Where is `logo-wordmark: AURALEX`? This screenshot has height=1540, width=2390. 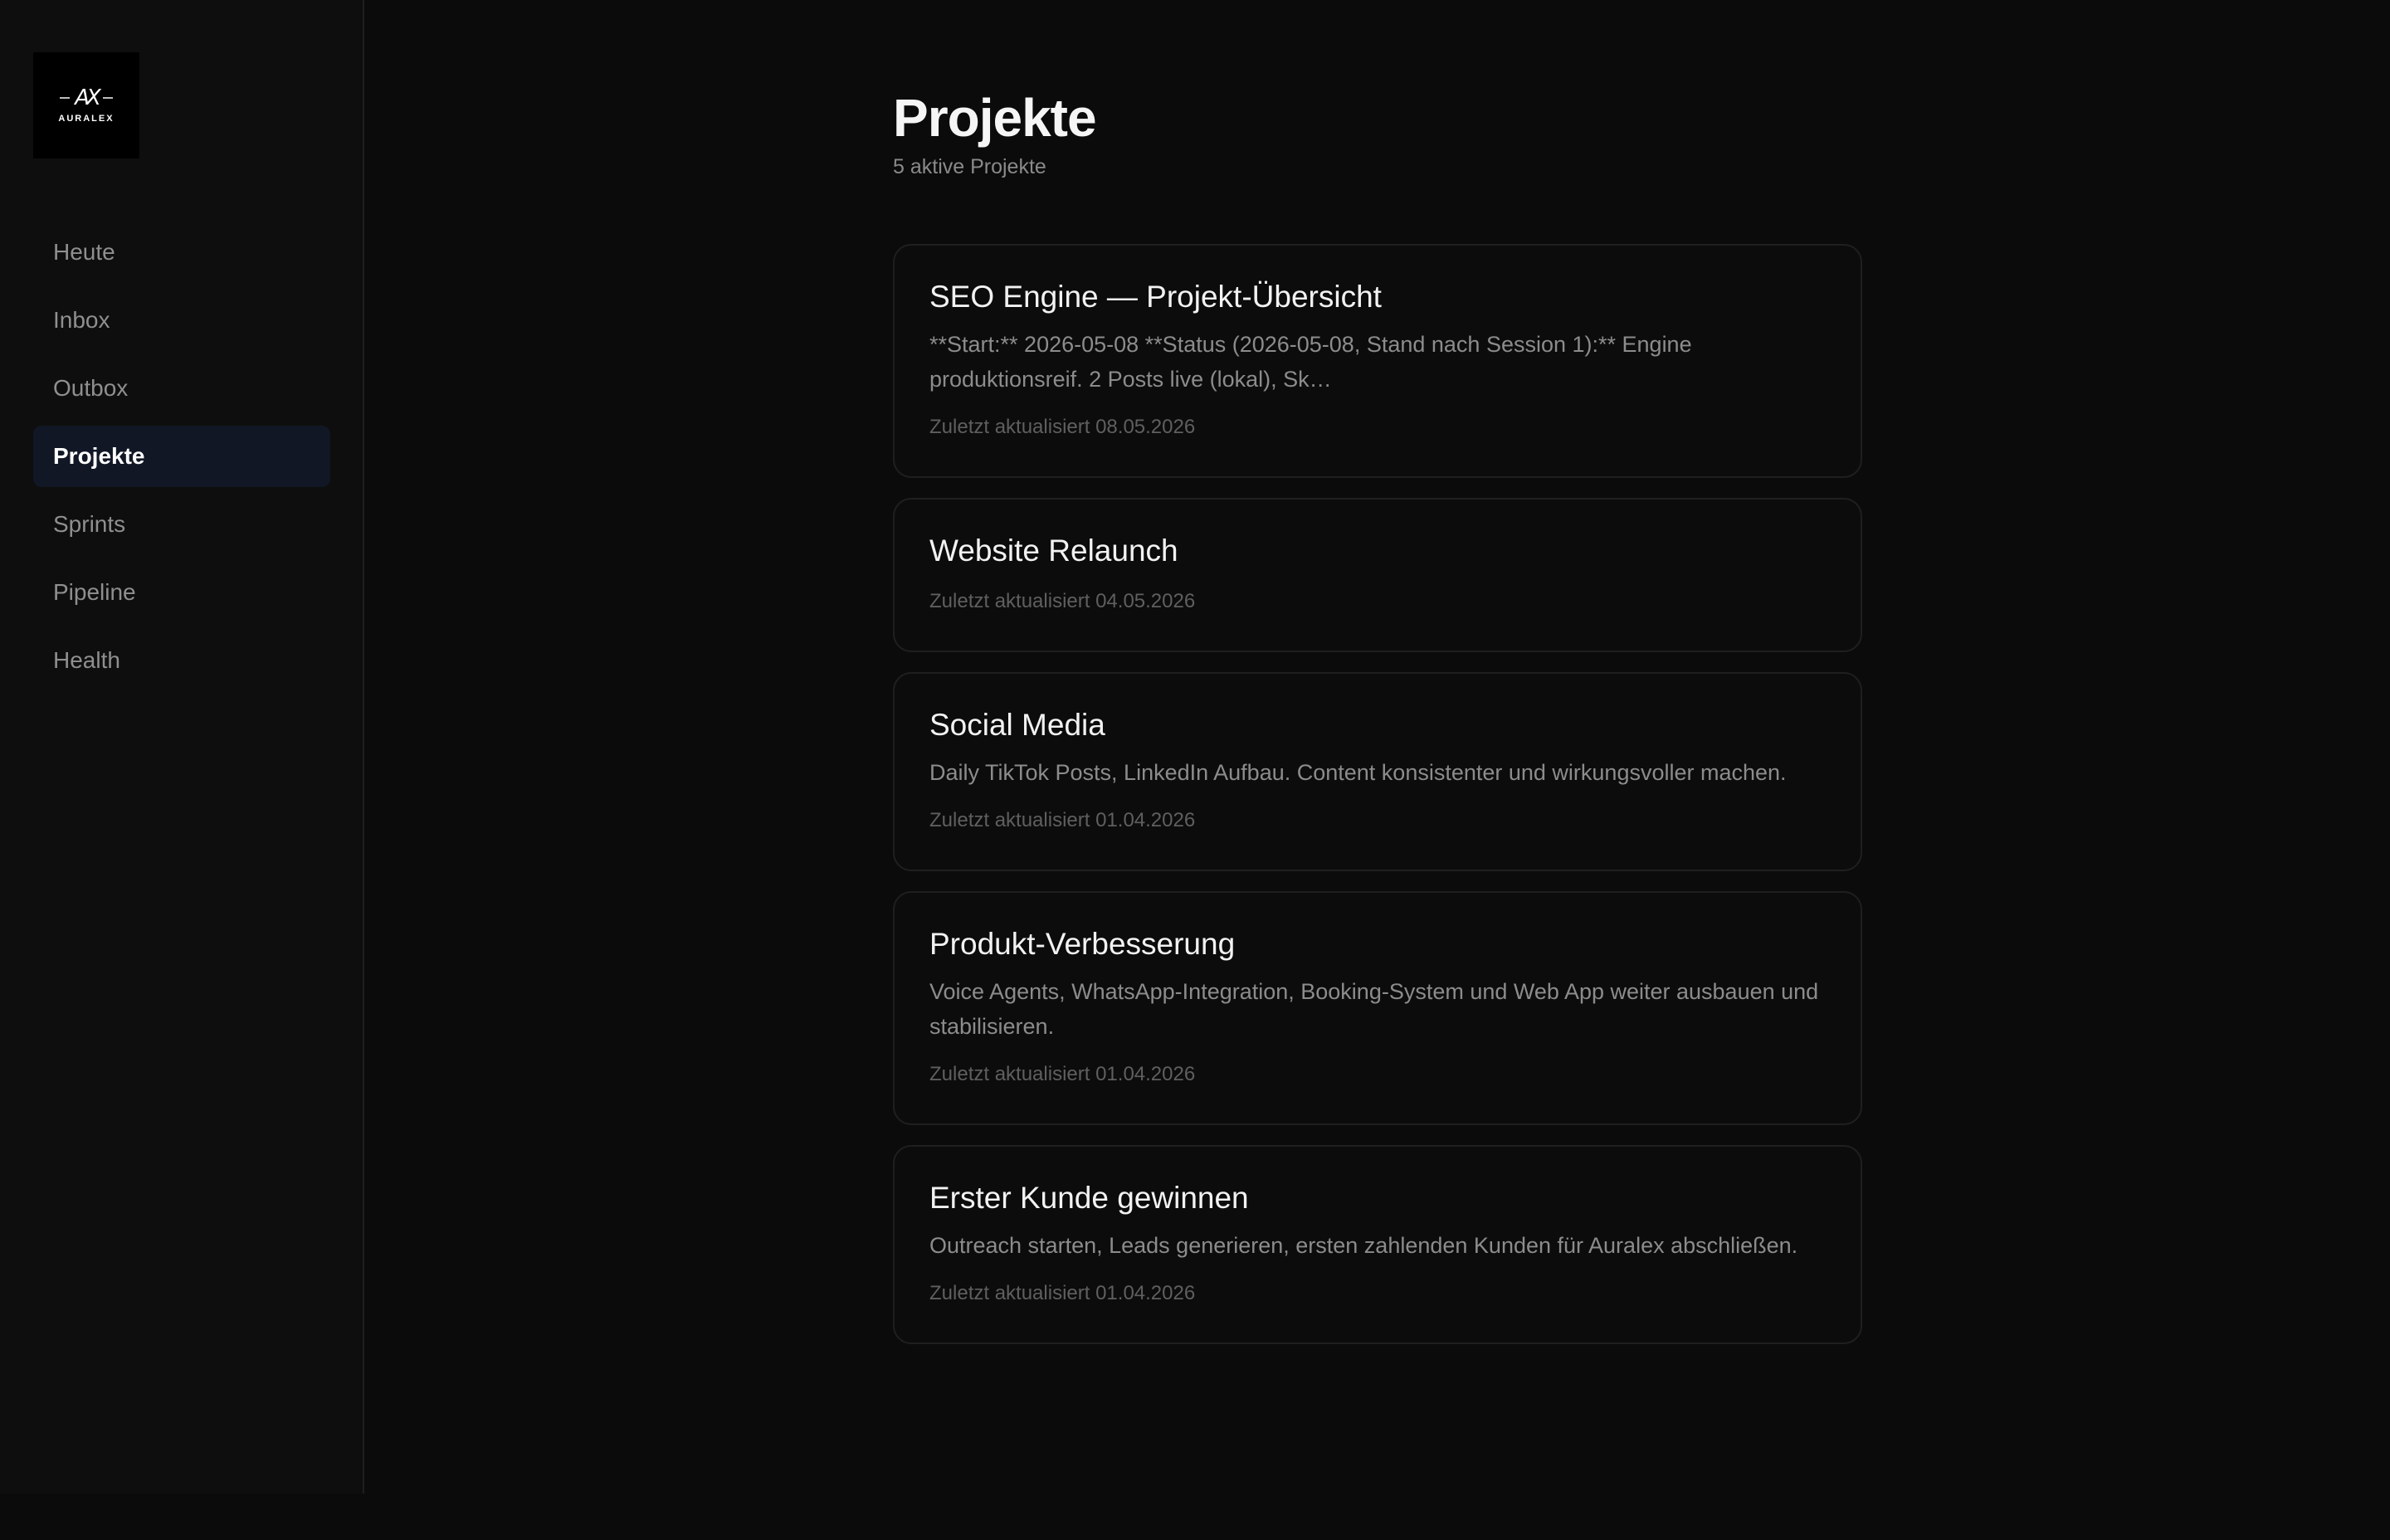
logo-wordmark: AURALEX is located at coordinates (86, 119).